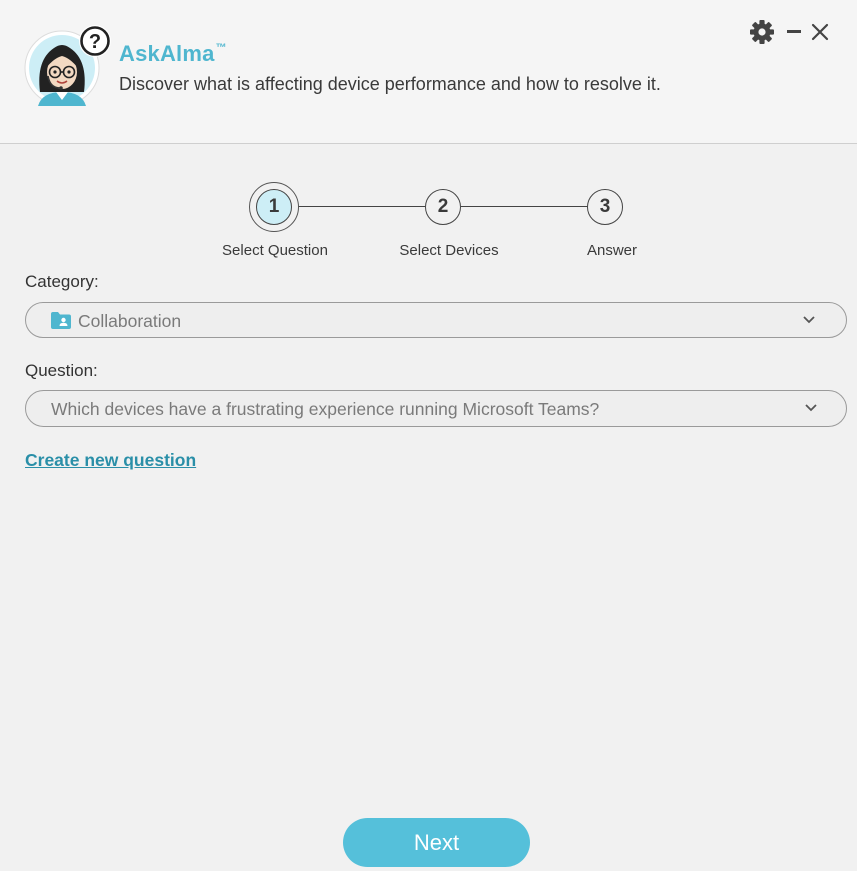 This screenshot has width=857, height=871. I want to click on window-controls, so click(791, 32).